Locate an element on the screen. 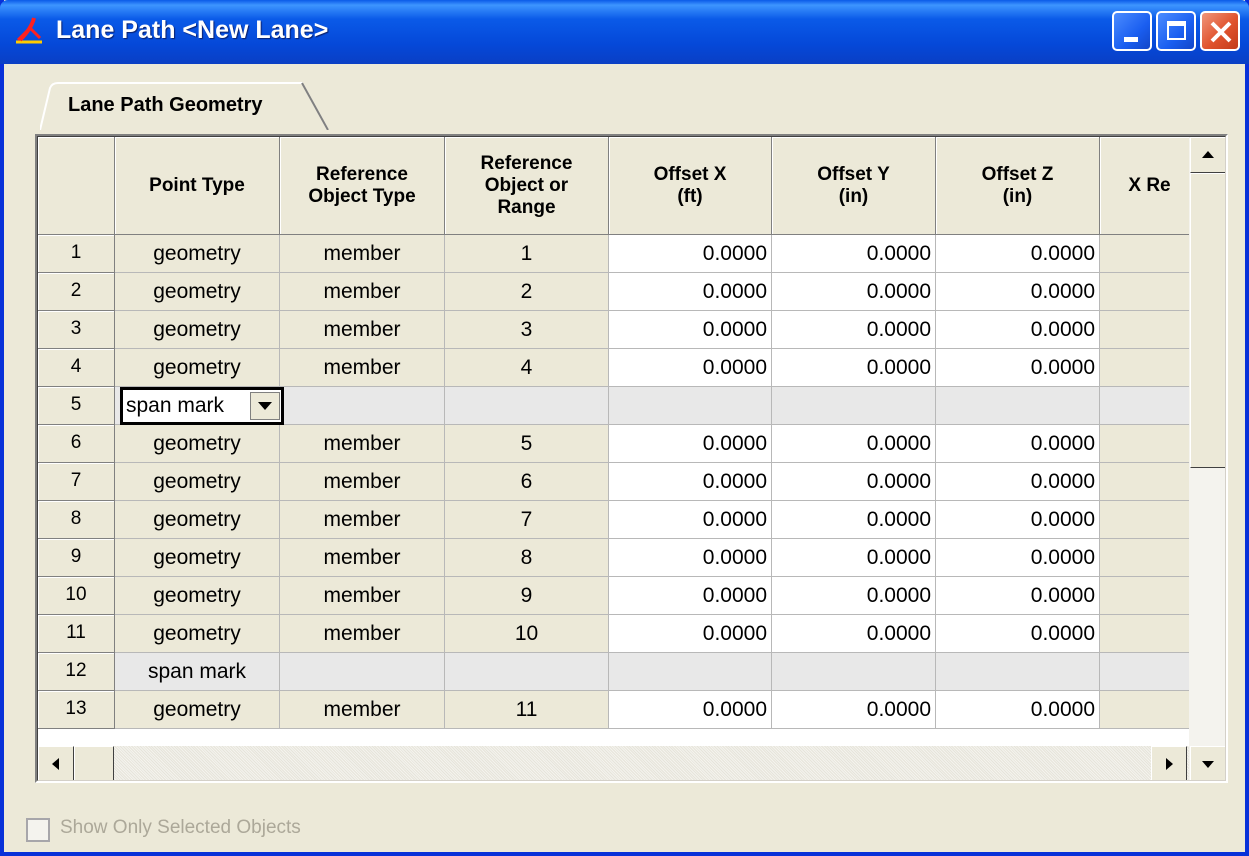 Image resolution: width=1249 pixels, height=856 pixels. table-cell: 10 is located at coordinates (527, 634).